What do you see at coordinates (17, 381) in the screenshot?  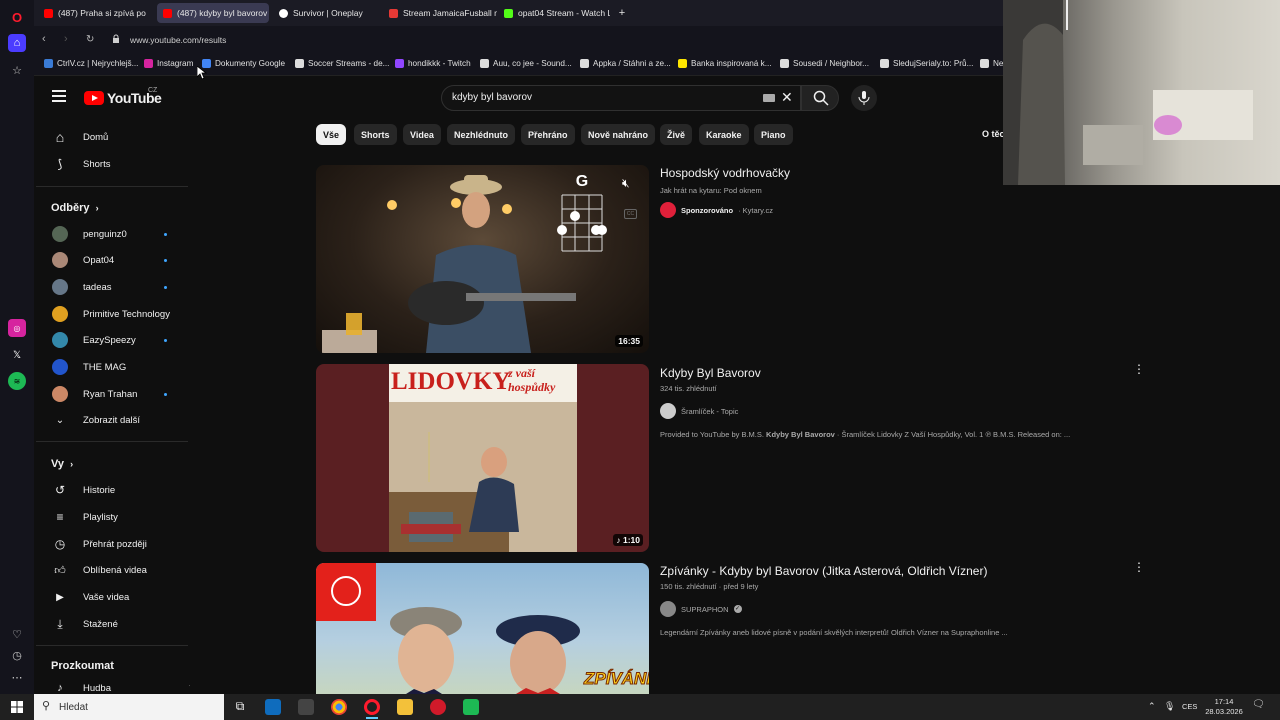 I see `spotify-icon: ≋` at bounding box center [17, 381].